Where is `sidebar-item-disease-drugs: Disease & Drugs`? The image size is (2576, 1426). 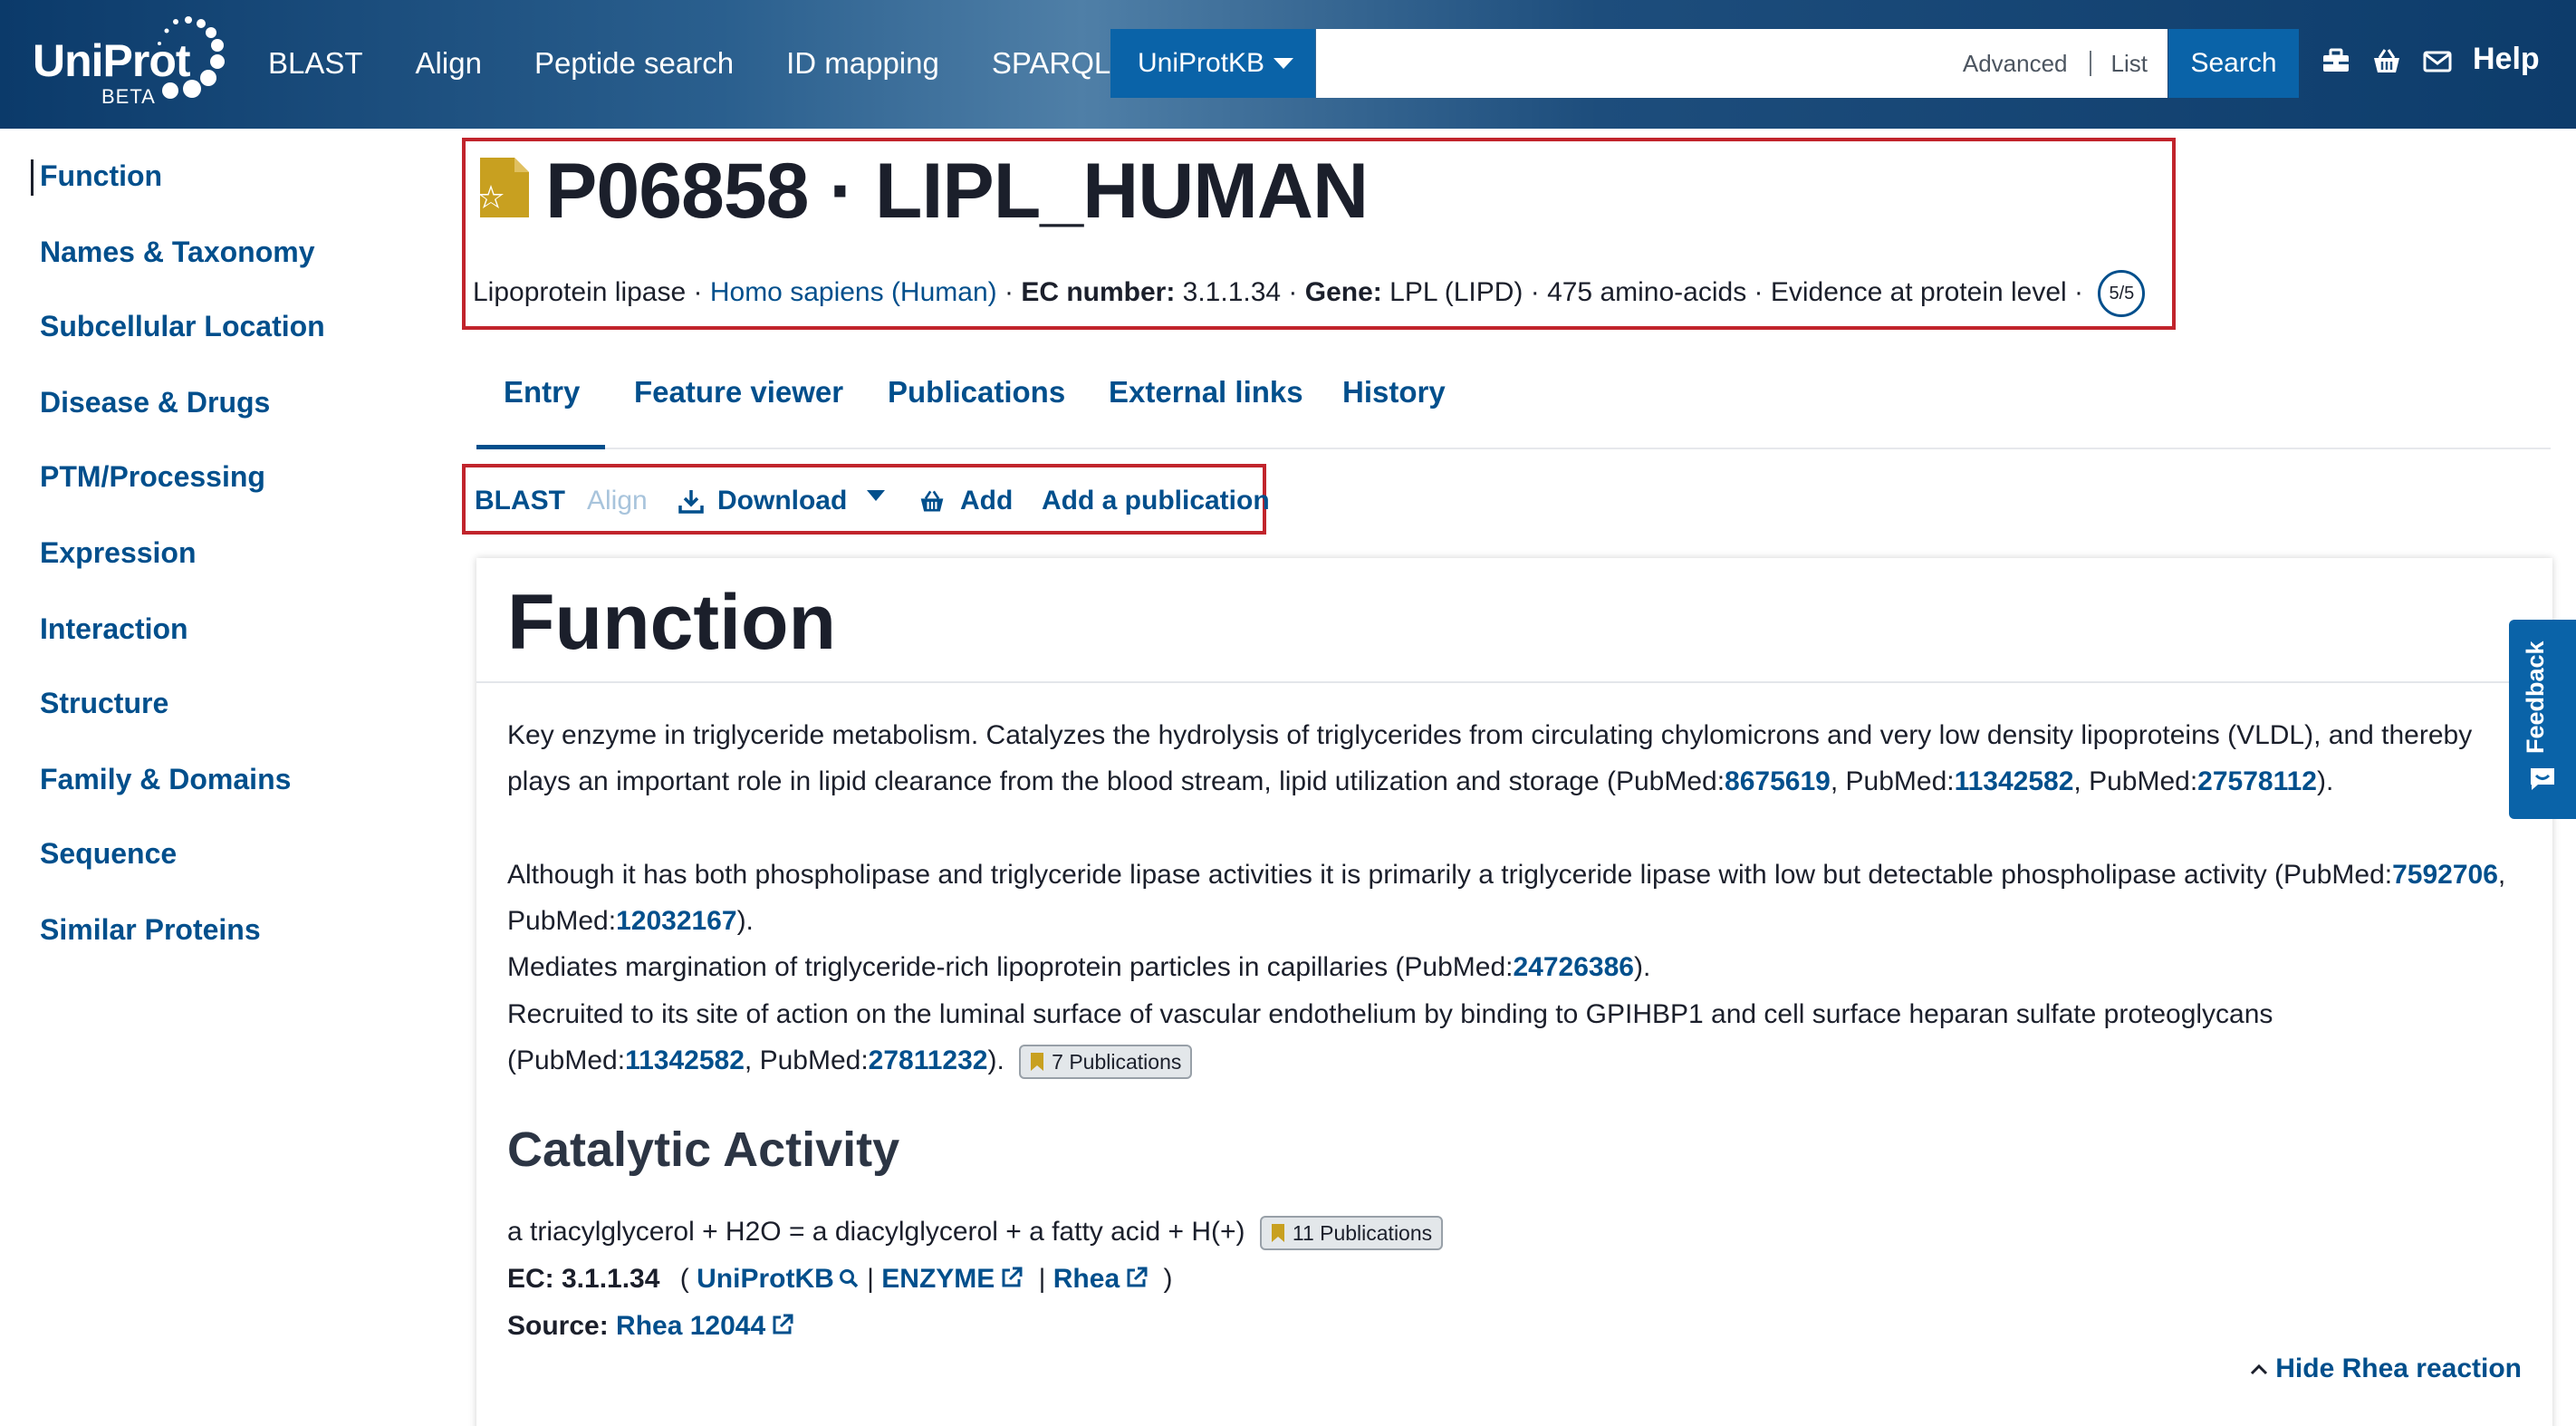 sidebar-item-disease-drugs: Disease & Drugs is located at coordinates (155, 403).